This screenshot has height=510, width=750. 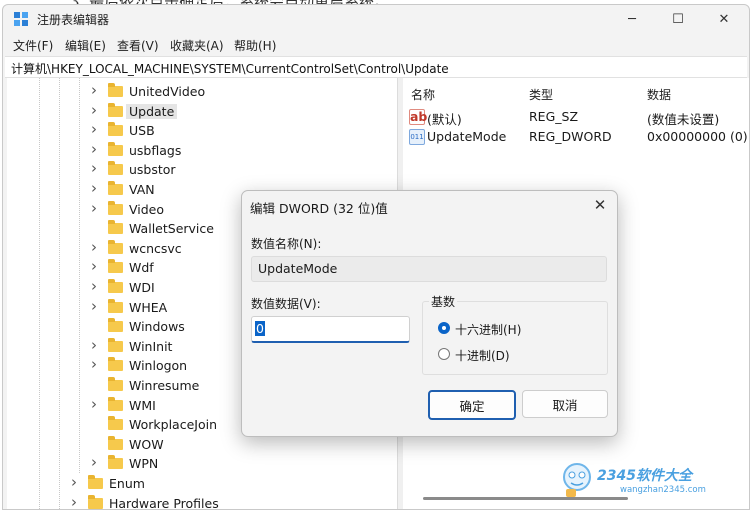 What do you see at coordinates (330, 329) in the screenshot?
I see `value-data-input: 0` at bounding box center [330, 329].